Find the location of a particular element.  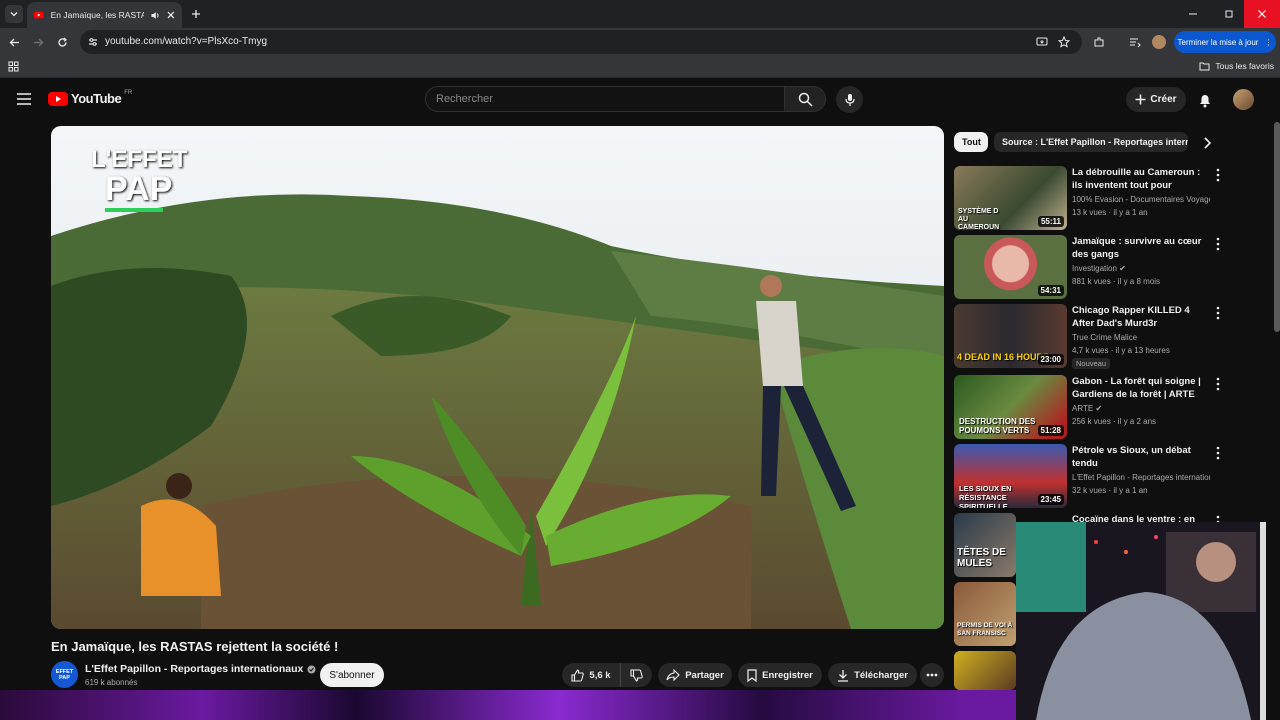

video-thumbnail: DESTRUCTION DES POUMONS VERTS 51:28 is located at coordinates (1010, 407).